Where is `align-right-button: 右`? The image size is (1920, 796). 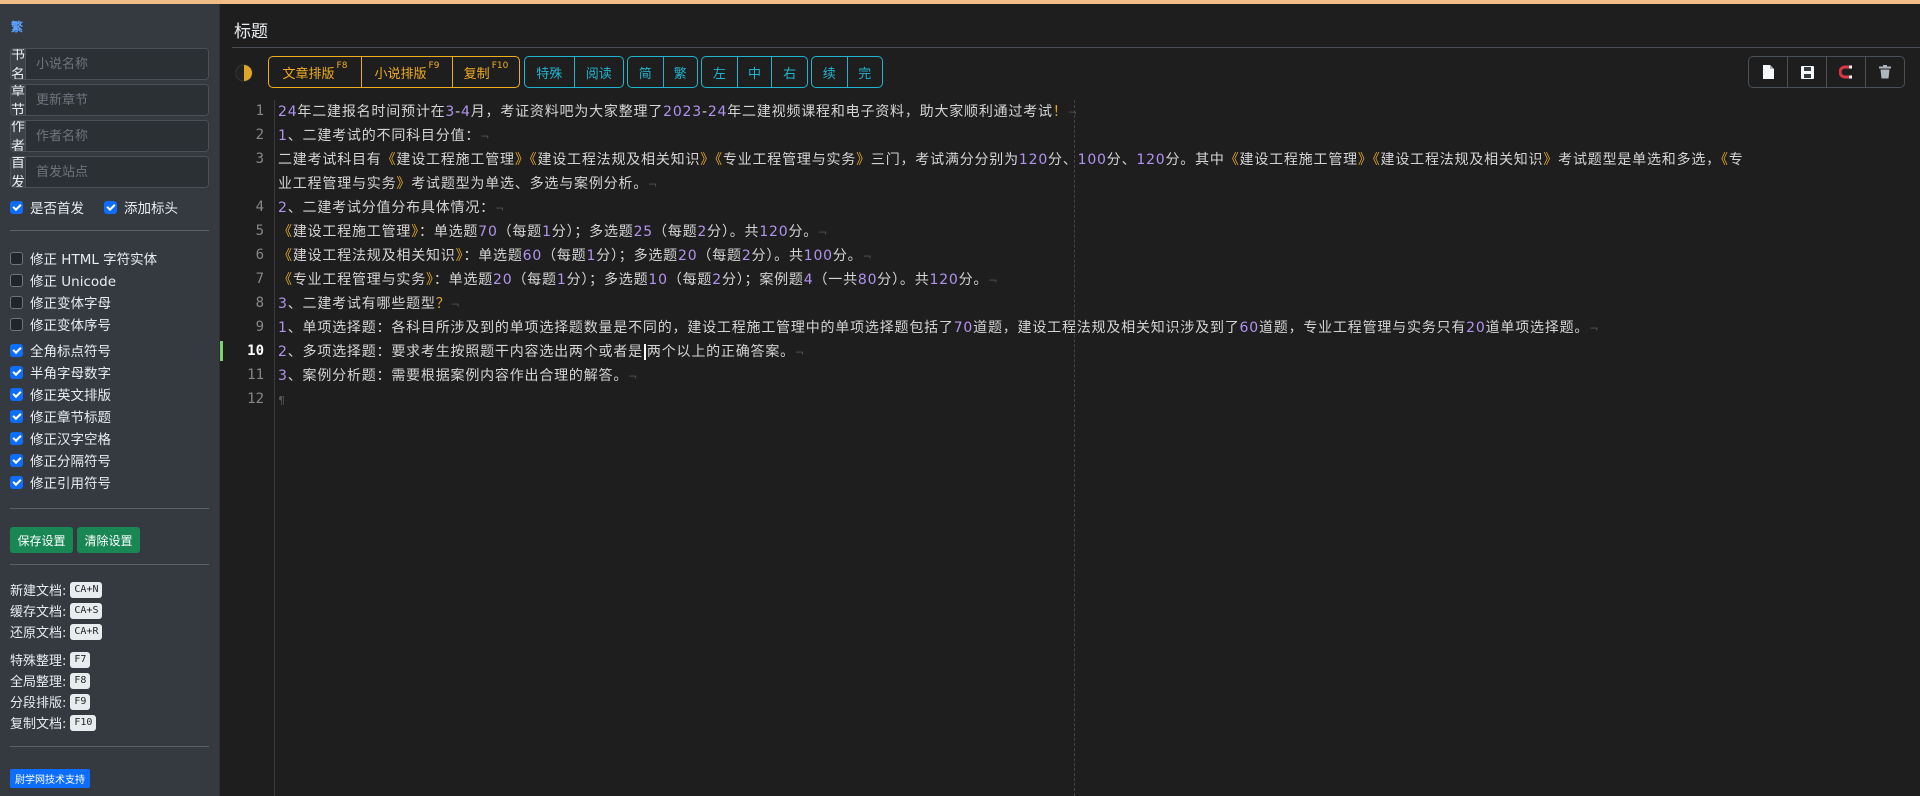 align-right-button: 右 is located at coordinates (789, 72).